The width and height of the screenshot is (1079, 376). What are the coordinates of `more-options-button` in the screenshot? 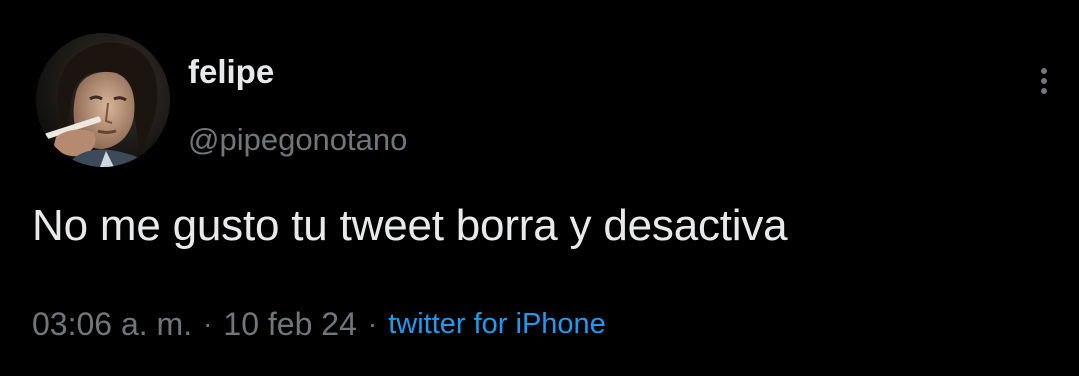 It's located at (1044, 81).